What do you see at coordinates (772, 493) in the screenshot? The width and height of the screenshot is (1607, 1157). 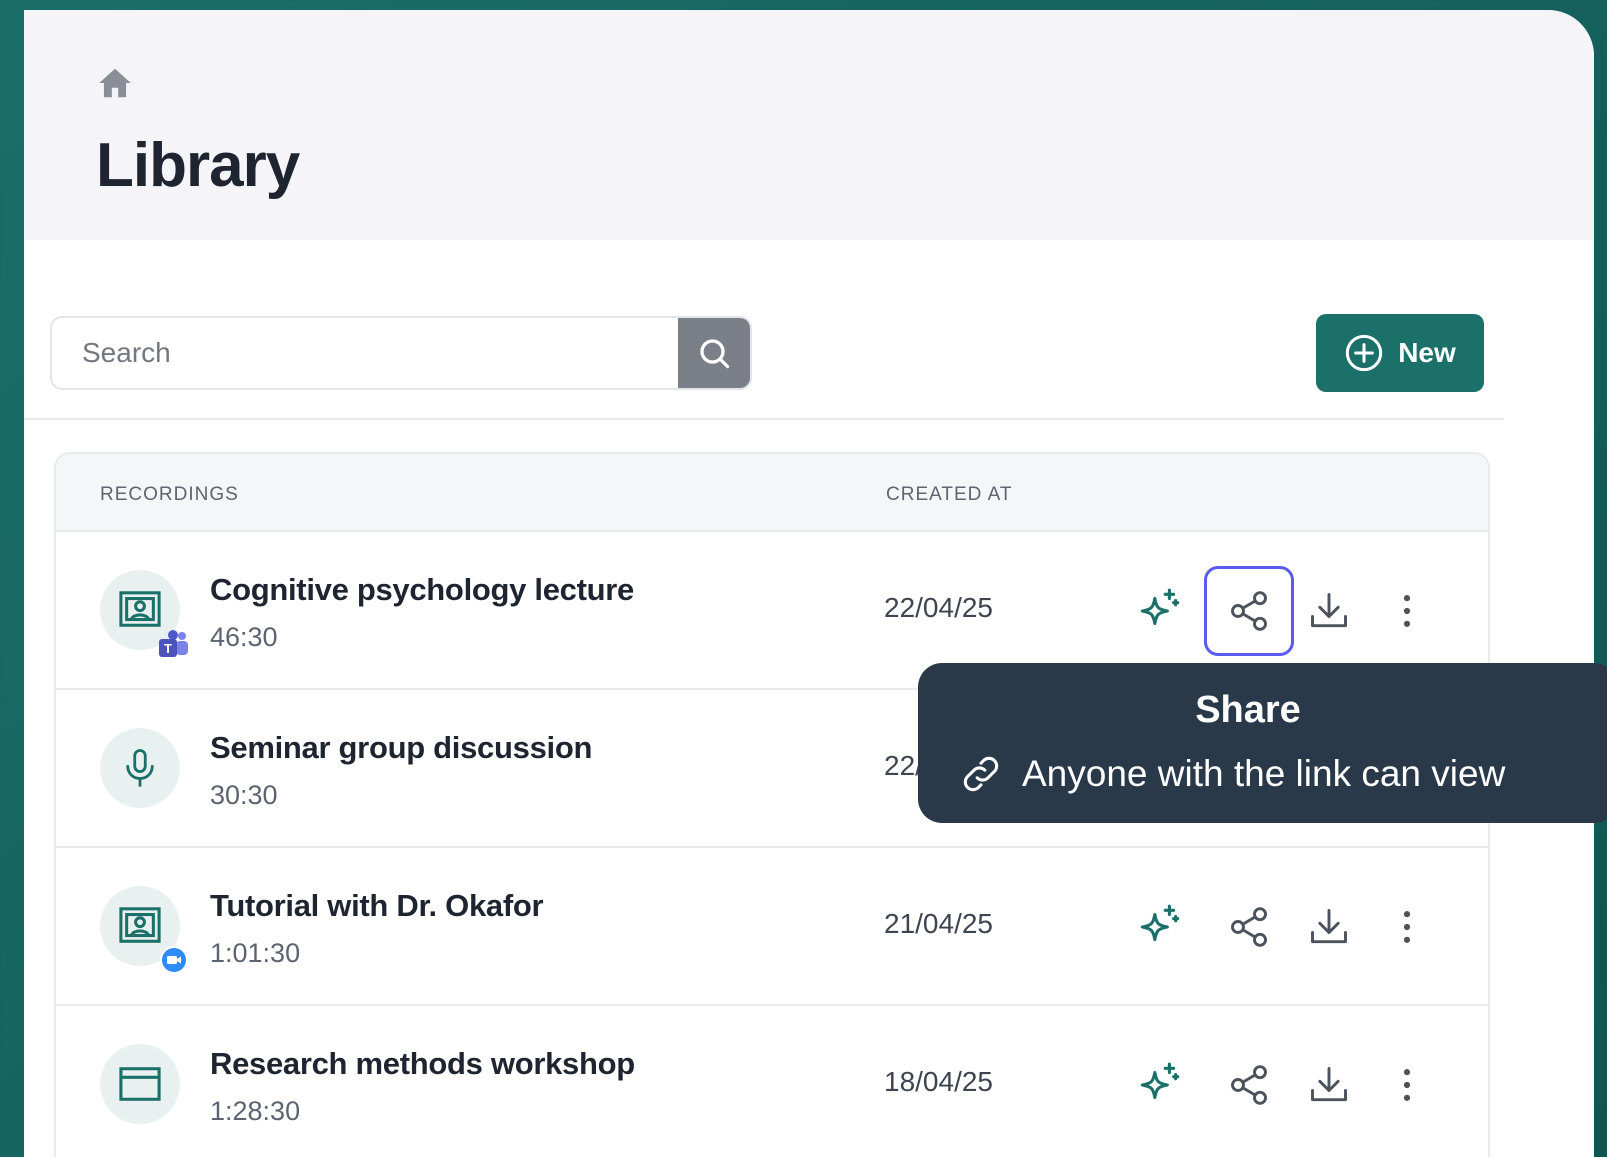 I see `table-header: RECORDINGS CREATED AT` at bounding box center [772, 493].